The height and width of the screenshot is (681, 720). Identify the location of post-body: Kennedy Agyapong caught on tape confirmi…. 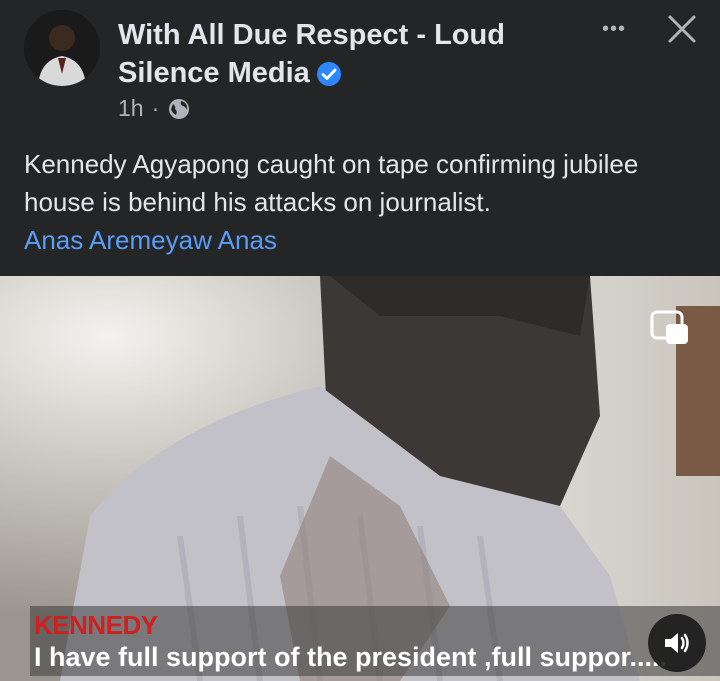
(331, 183).